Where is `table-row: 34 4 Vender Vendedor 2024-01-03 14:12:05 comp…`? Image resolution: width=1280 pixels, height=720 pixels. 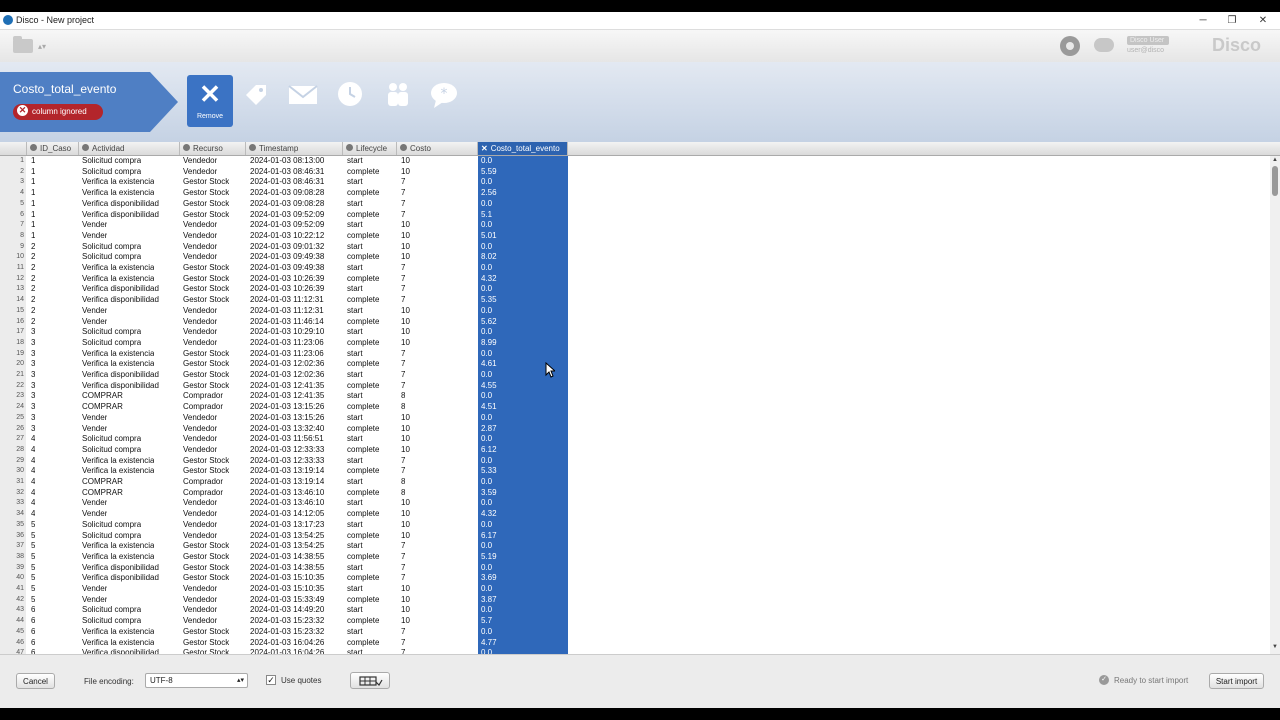 table-row: 34 4 Vender Vendedor 2024-01-03 14:12:05 comp… is located at coordinates (640, 514).